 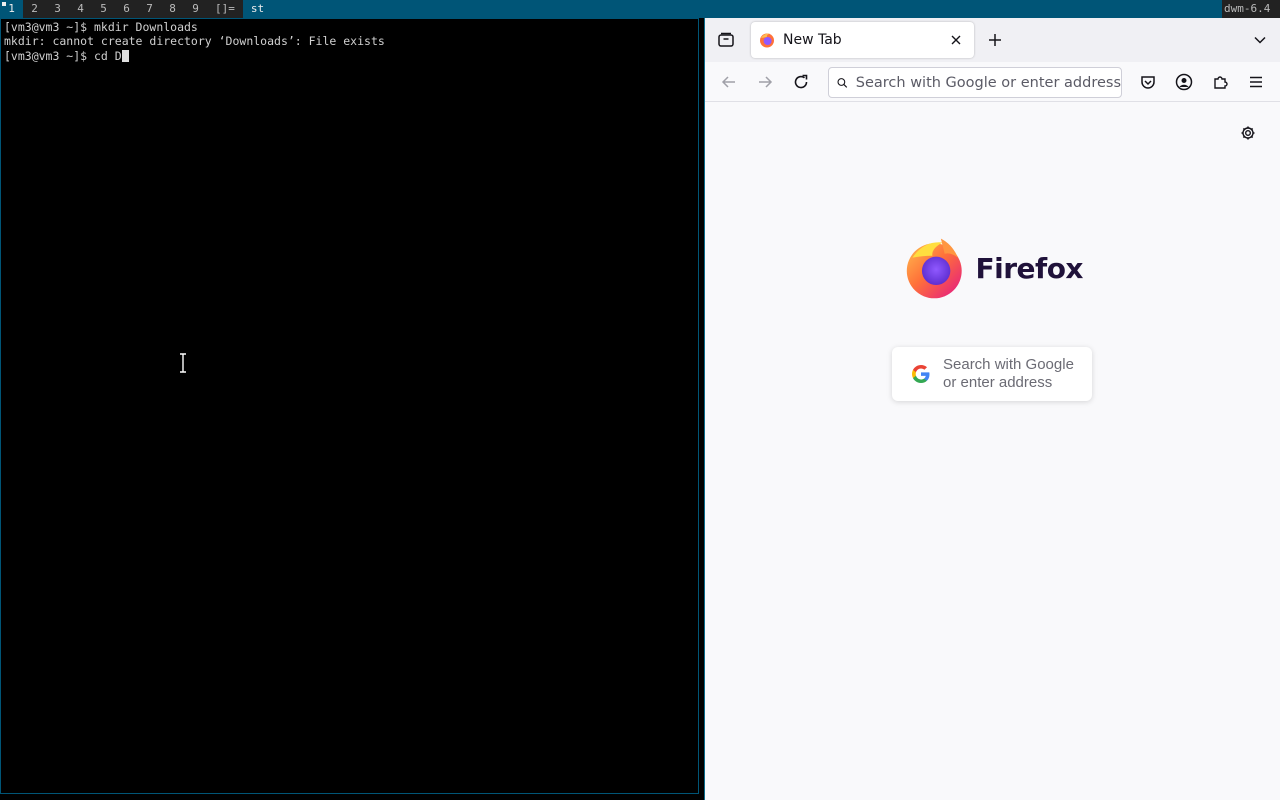 I want to click on forward-button, so click(x=765, y=82).